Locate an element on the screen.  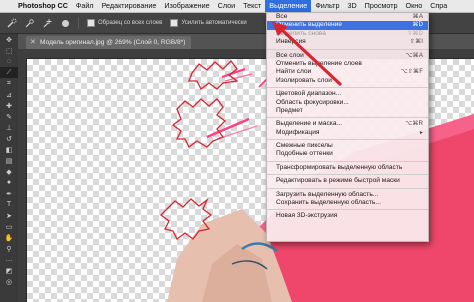
menu-photoshop: Photoshop CC is located at coordinates (43, 6).